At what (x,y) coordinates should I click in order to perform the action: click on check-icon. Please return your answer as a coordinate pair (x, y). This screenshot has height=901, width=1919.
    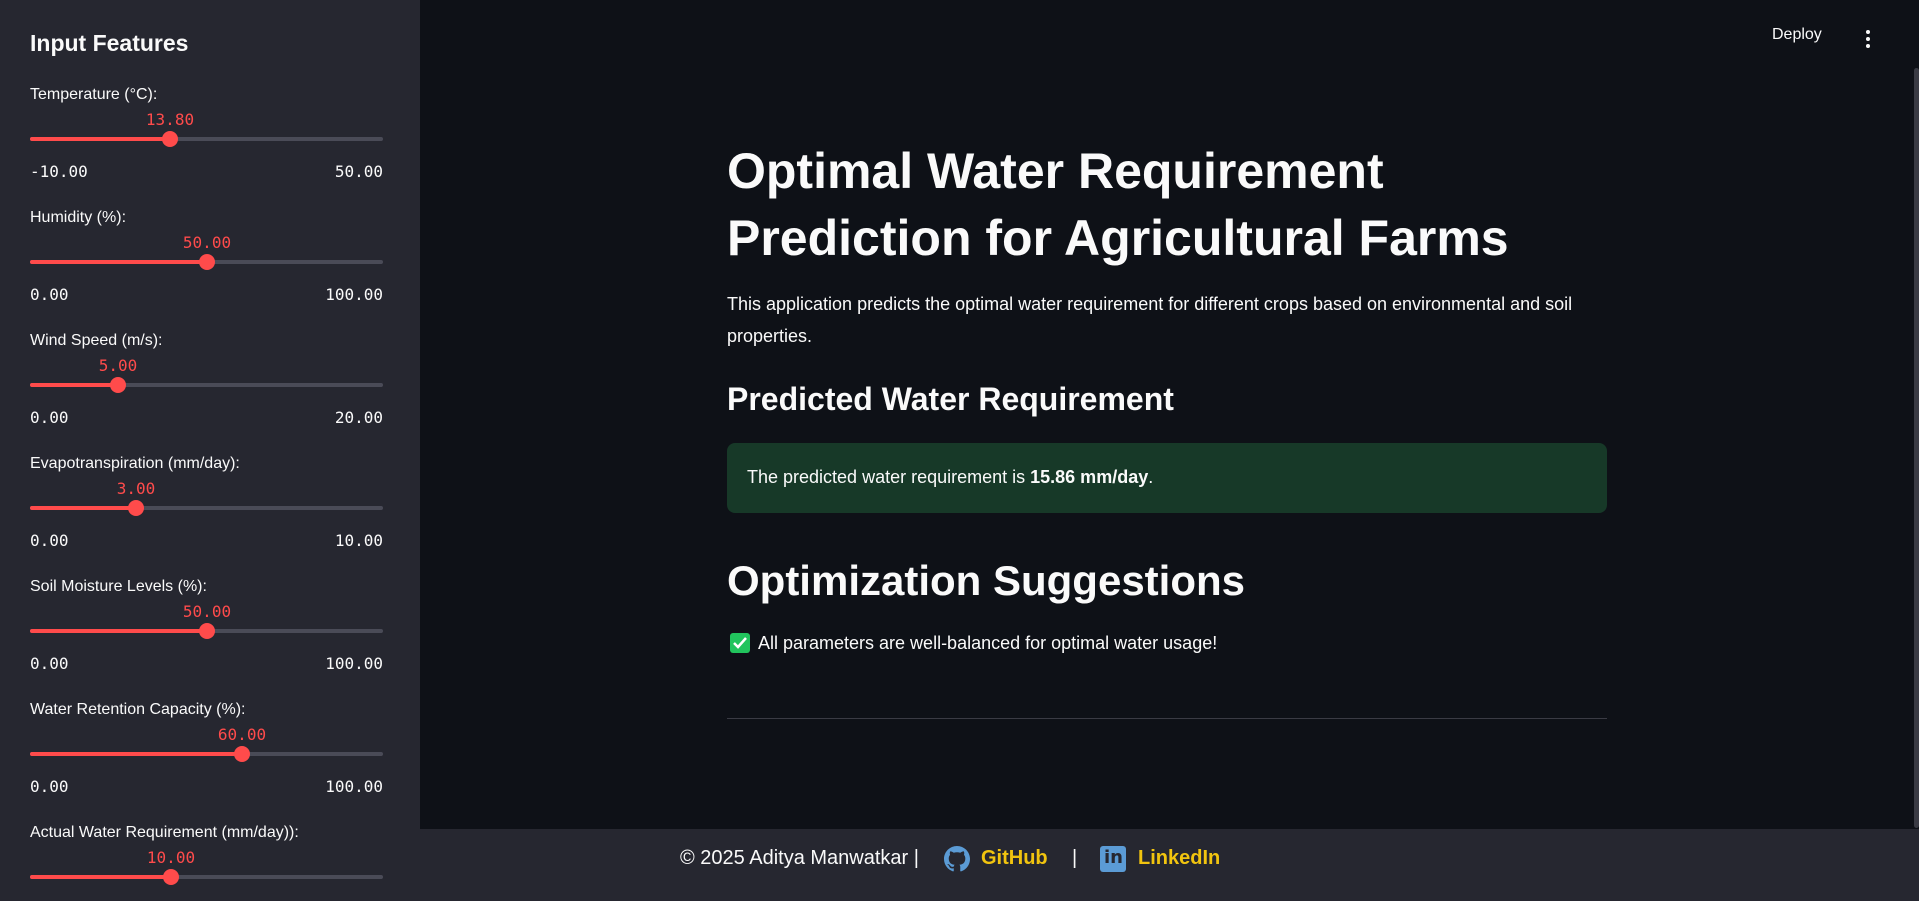
    Looking at the image, I should click on (740, 643).